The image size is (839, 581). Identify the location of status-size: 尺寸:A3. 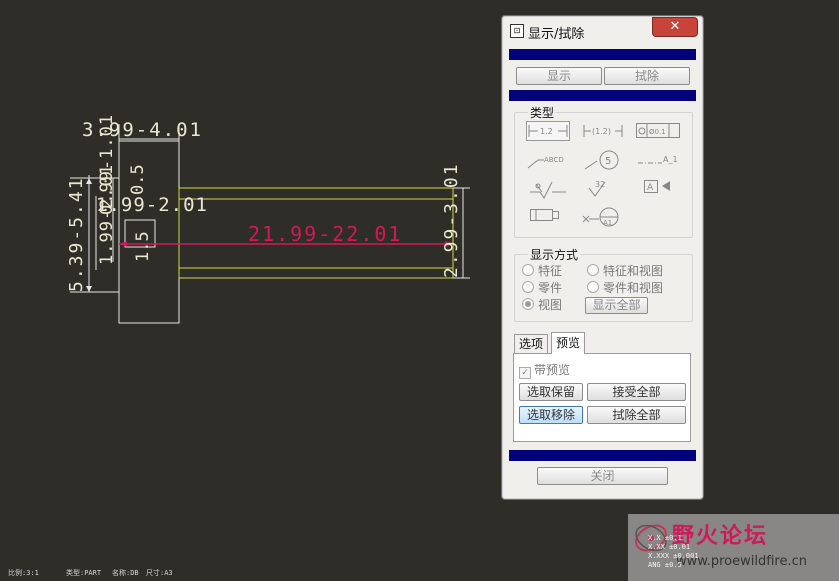
(159, 573).